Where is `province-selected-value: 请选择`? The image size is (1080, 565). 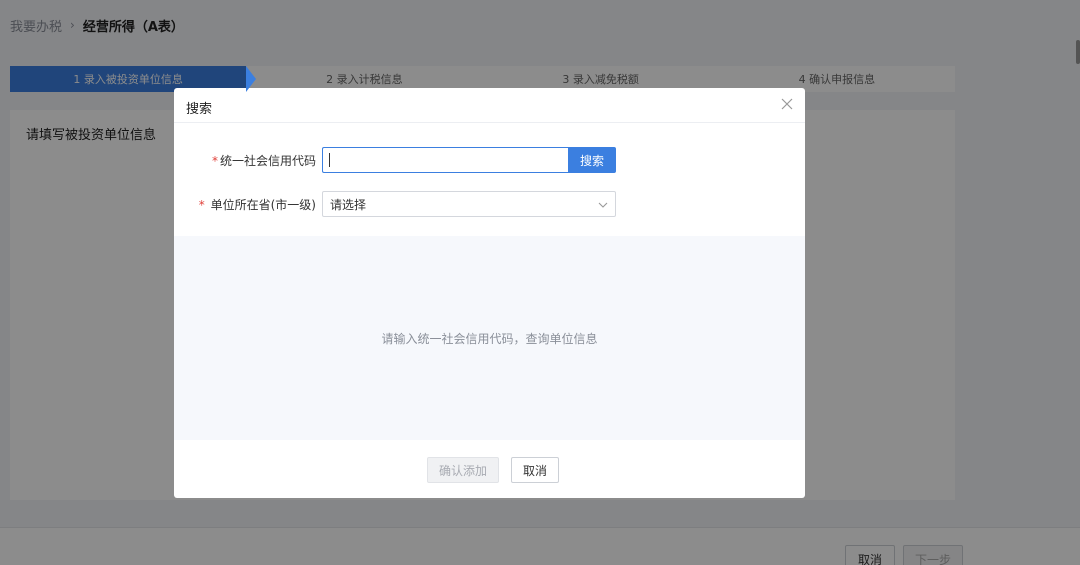 province-selected-value: 请选择 is located at coordinates (348, 204).